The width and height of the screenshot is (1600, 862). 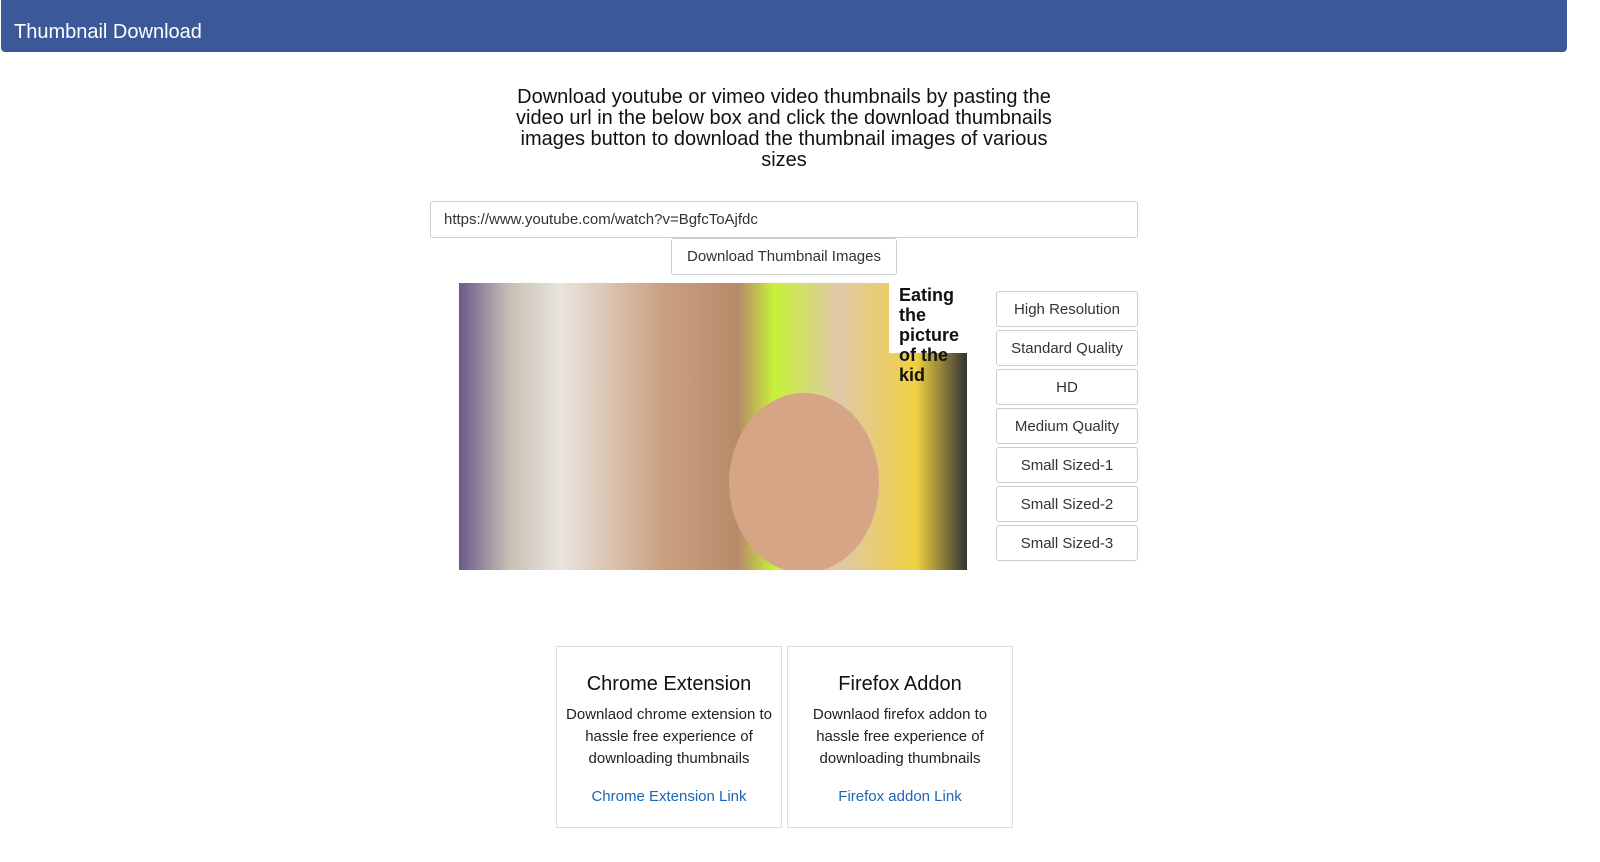 What do you see at coordinates (900, 684) in the screenshot?
I see `card-title: Firefox Addon` at bounding box center [900, 684].